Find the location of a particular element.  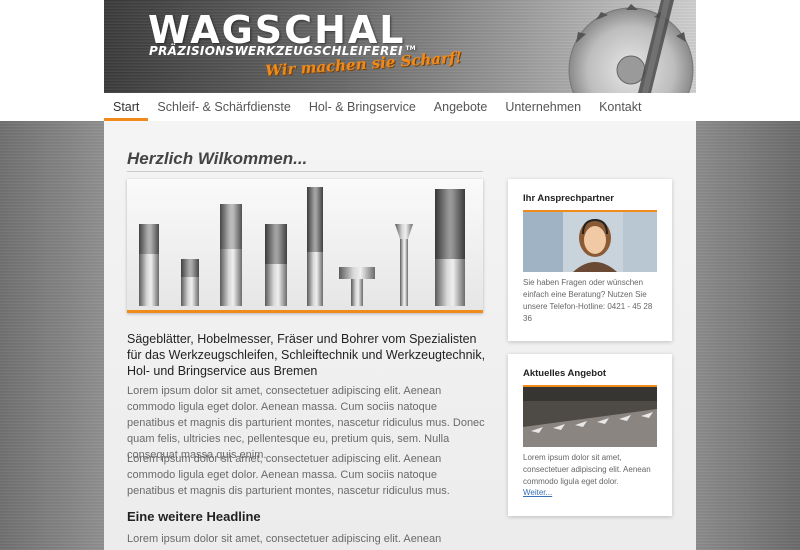

title-divider is located at coordinates (305, 171).